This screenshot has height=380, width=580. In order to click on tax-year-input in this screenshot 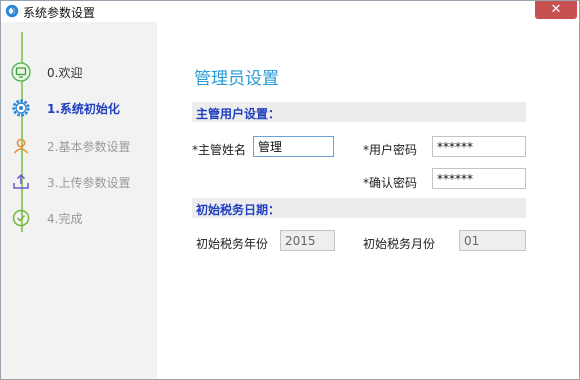, I will do `click(307, 240)`.